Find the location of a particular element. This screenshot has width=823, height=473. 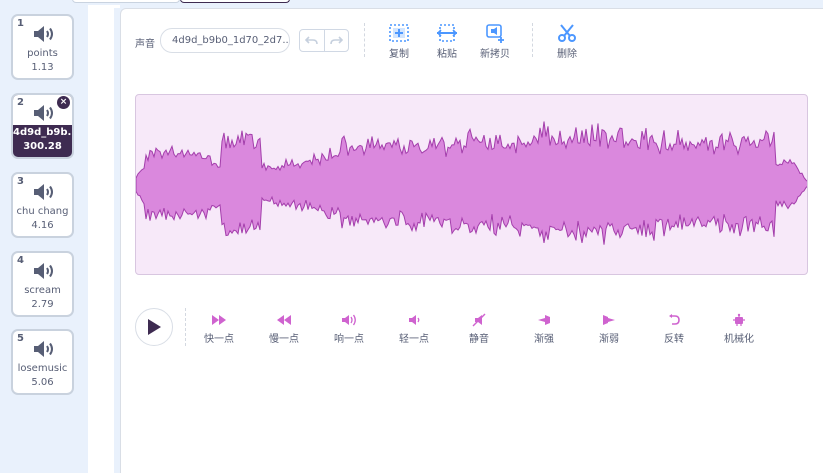

copy-to-new-icon is located at coordinates (495, 33).